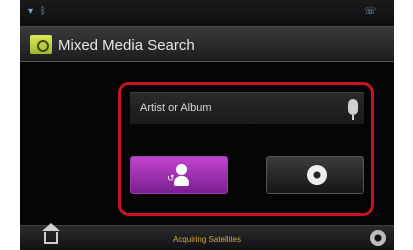  What do you see at coordinates (31, 11) in the screenshot?
I see `antenna-icon: ▾` at bounding box center [31, 11].